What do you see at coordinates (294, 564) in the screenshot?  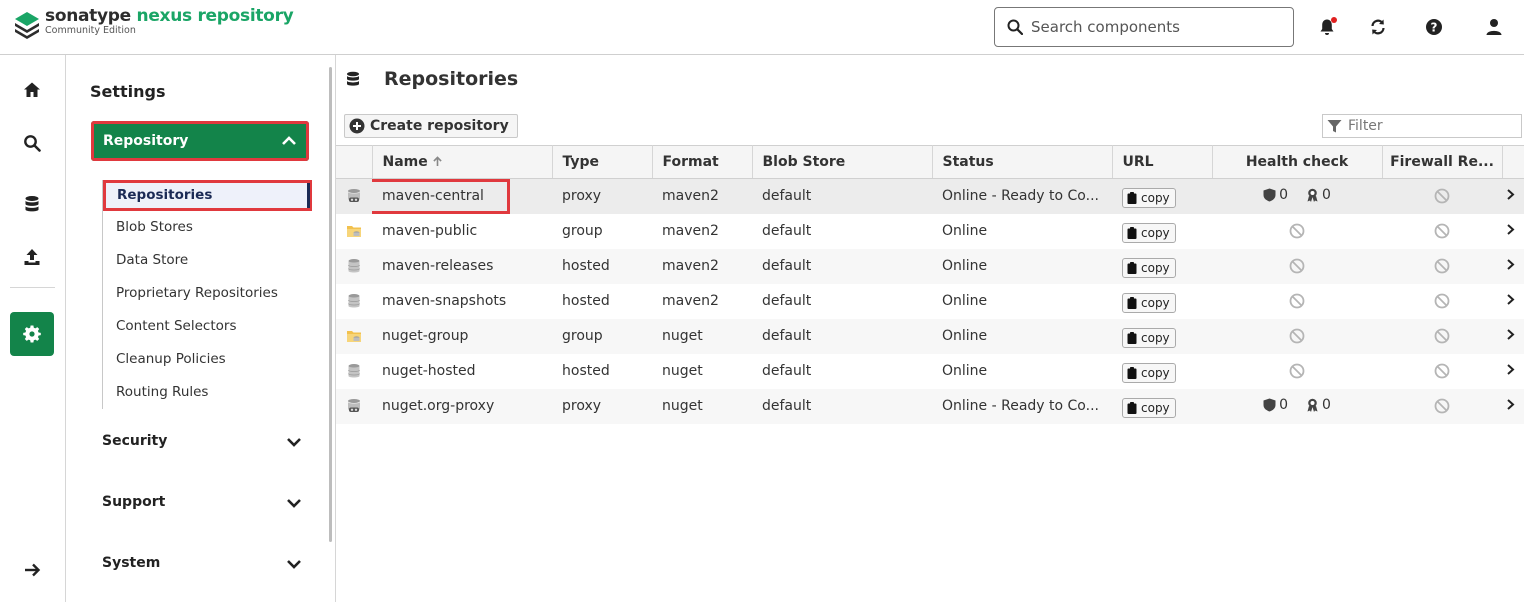 I see `chevron-down-icon` at bounding box center [294, 564].